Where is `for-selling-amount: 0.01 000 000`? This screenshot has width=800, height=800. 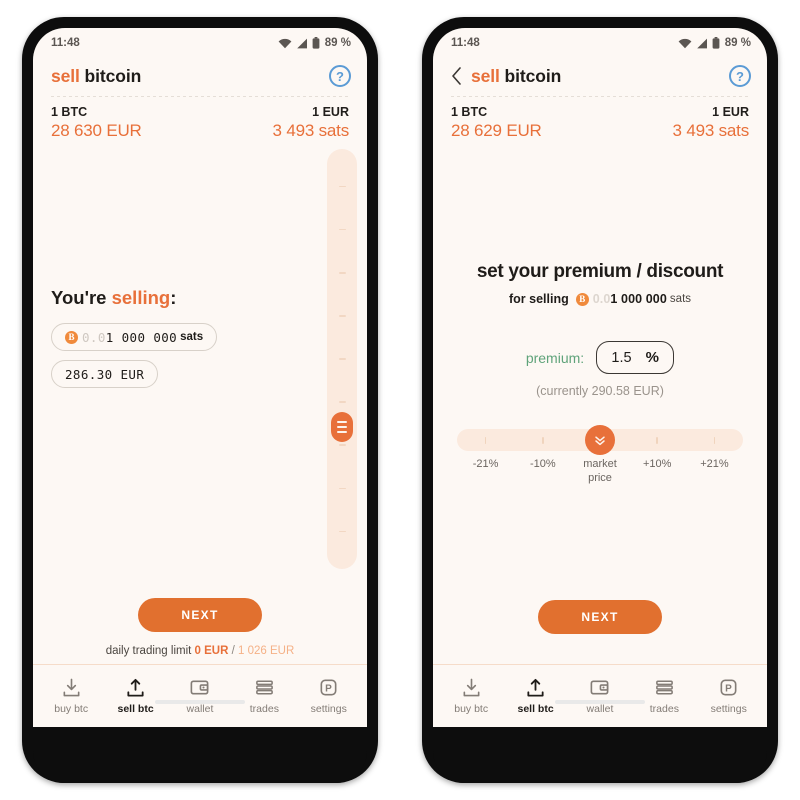
for-selling-amount: 0.01 000 000 is located at coordinates (630, 299).